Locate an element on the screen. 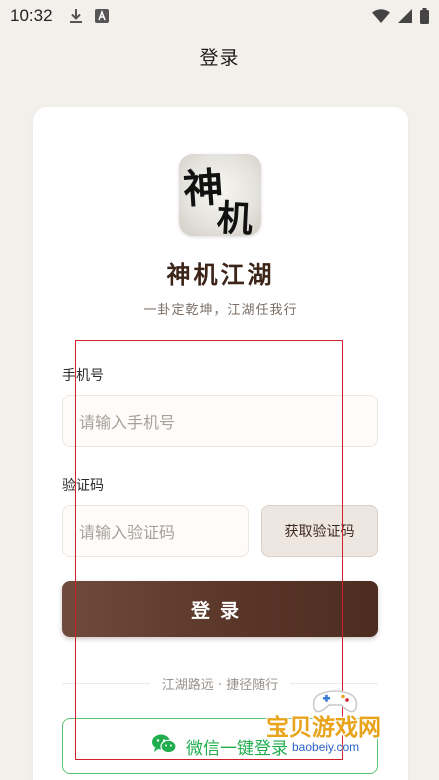  phone-placeholder: 请输入手机号 is located at coordinates (127, 422).